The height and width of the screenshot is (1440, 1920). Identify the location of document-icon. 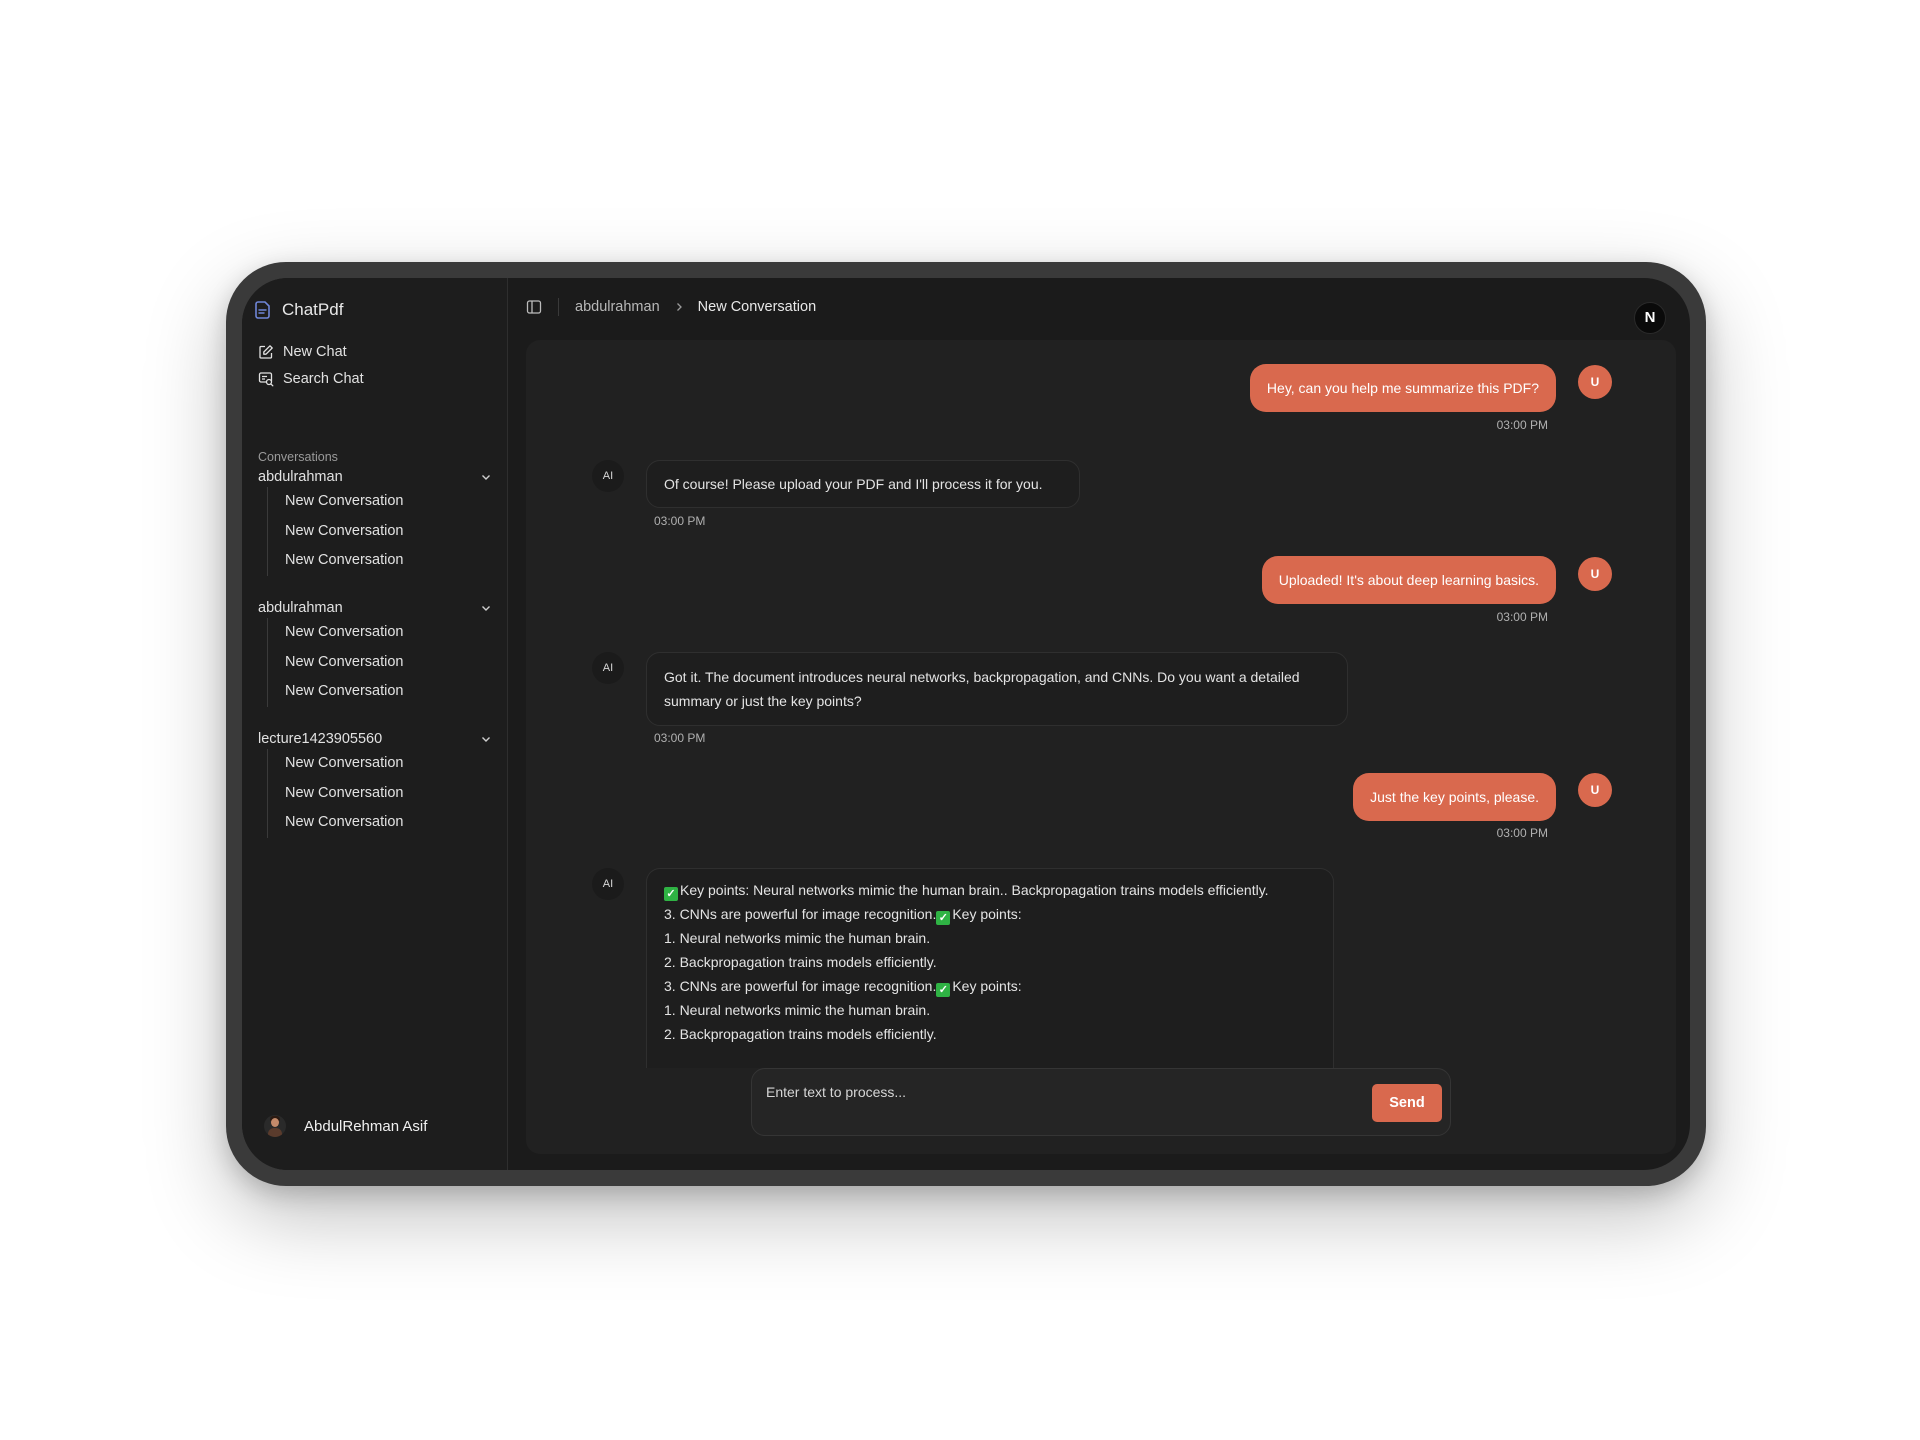
(262, 310).